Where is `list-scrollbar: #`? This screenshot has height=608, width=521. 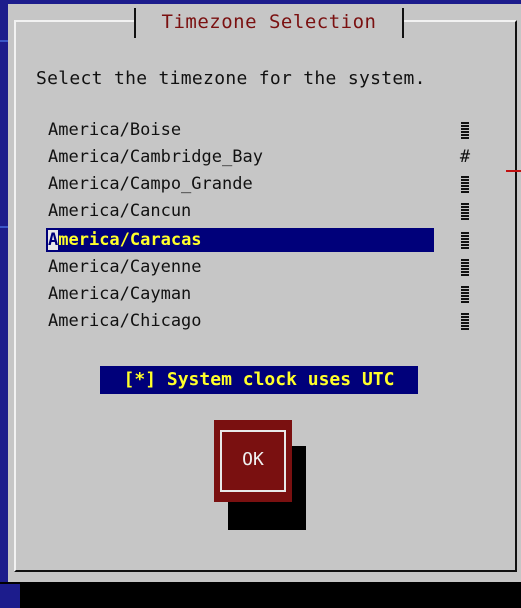 list-scrollbar: # is located at coordinates (465, 229).